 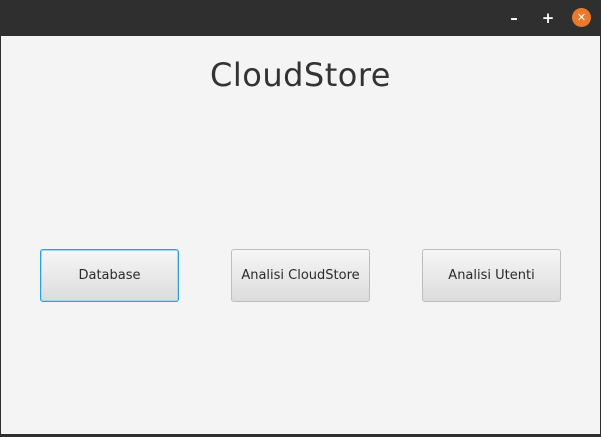 I want to click on analisi-cloudstore-button: Analisi CloudStore, so click(x=300, y=275).